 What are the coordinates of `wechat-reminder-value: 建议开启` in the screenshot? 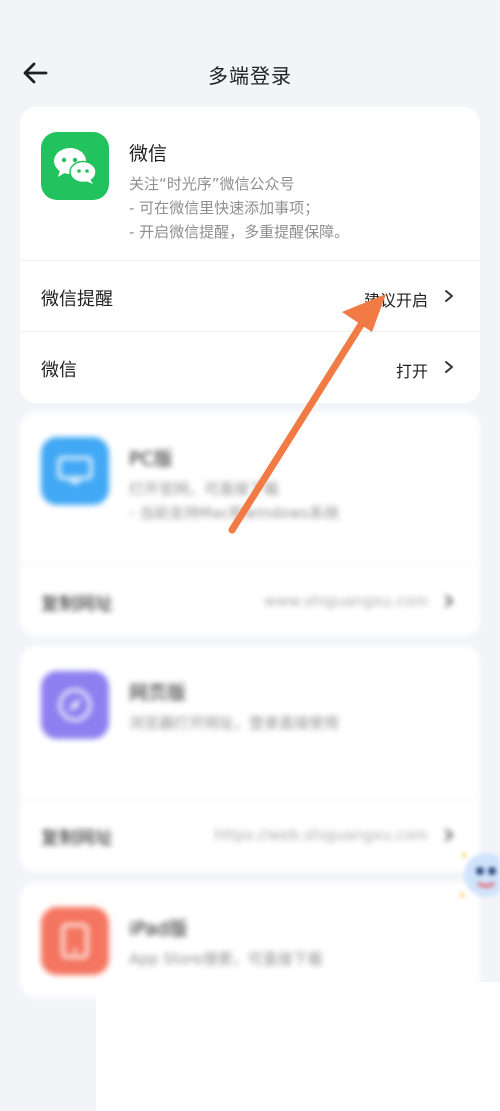 It's located at (395, 300).